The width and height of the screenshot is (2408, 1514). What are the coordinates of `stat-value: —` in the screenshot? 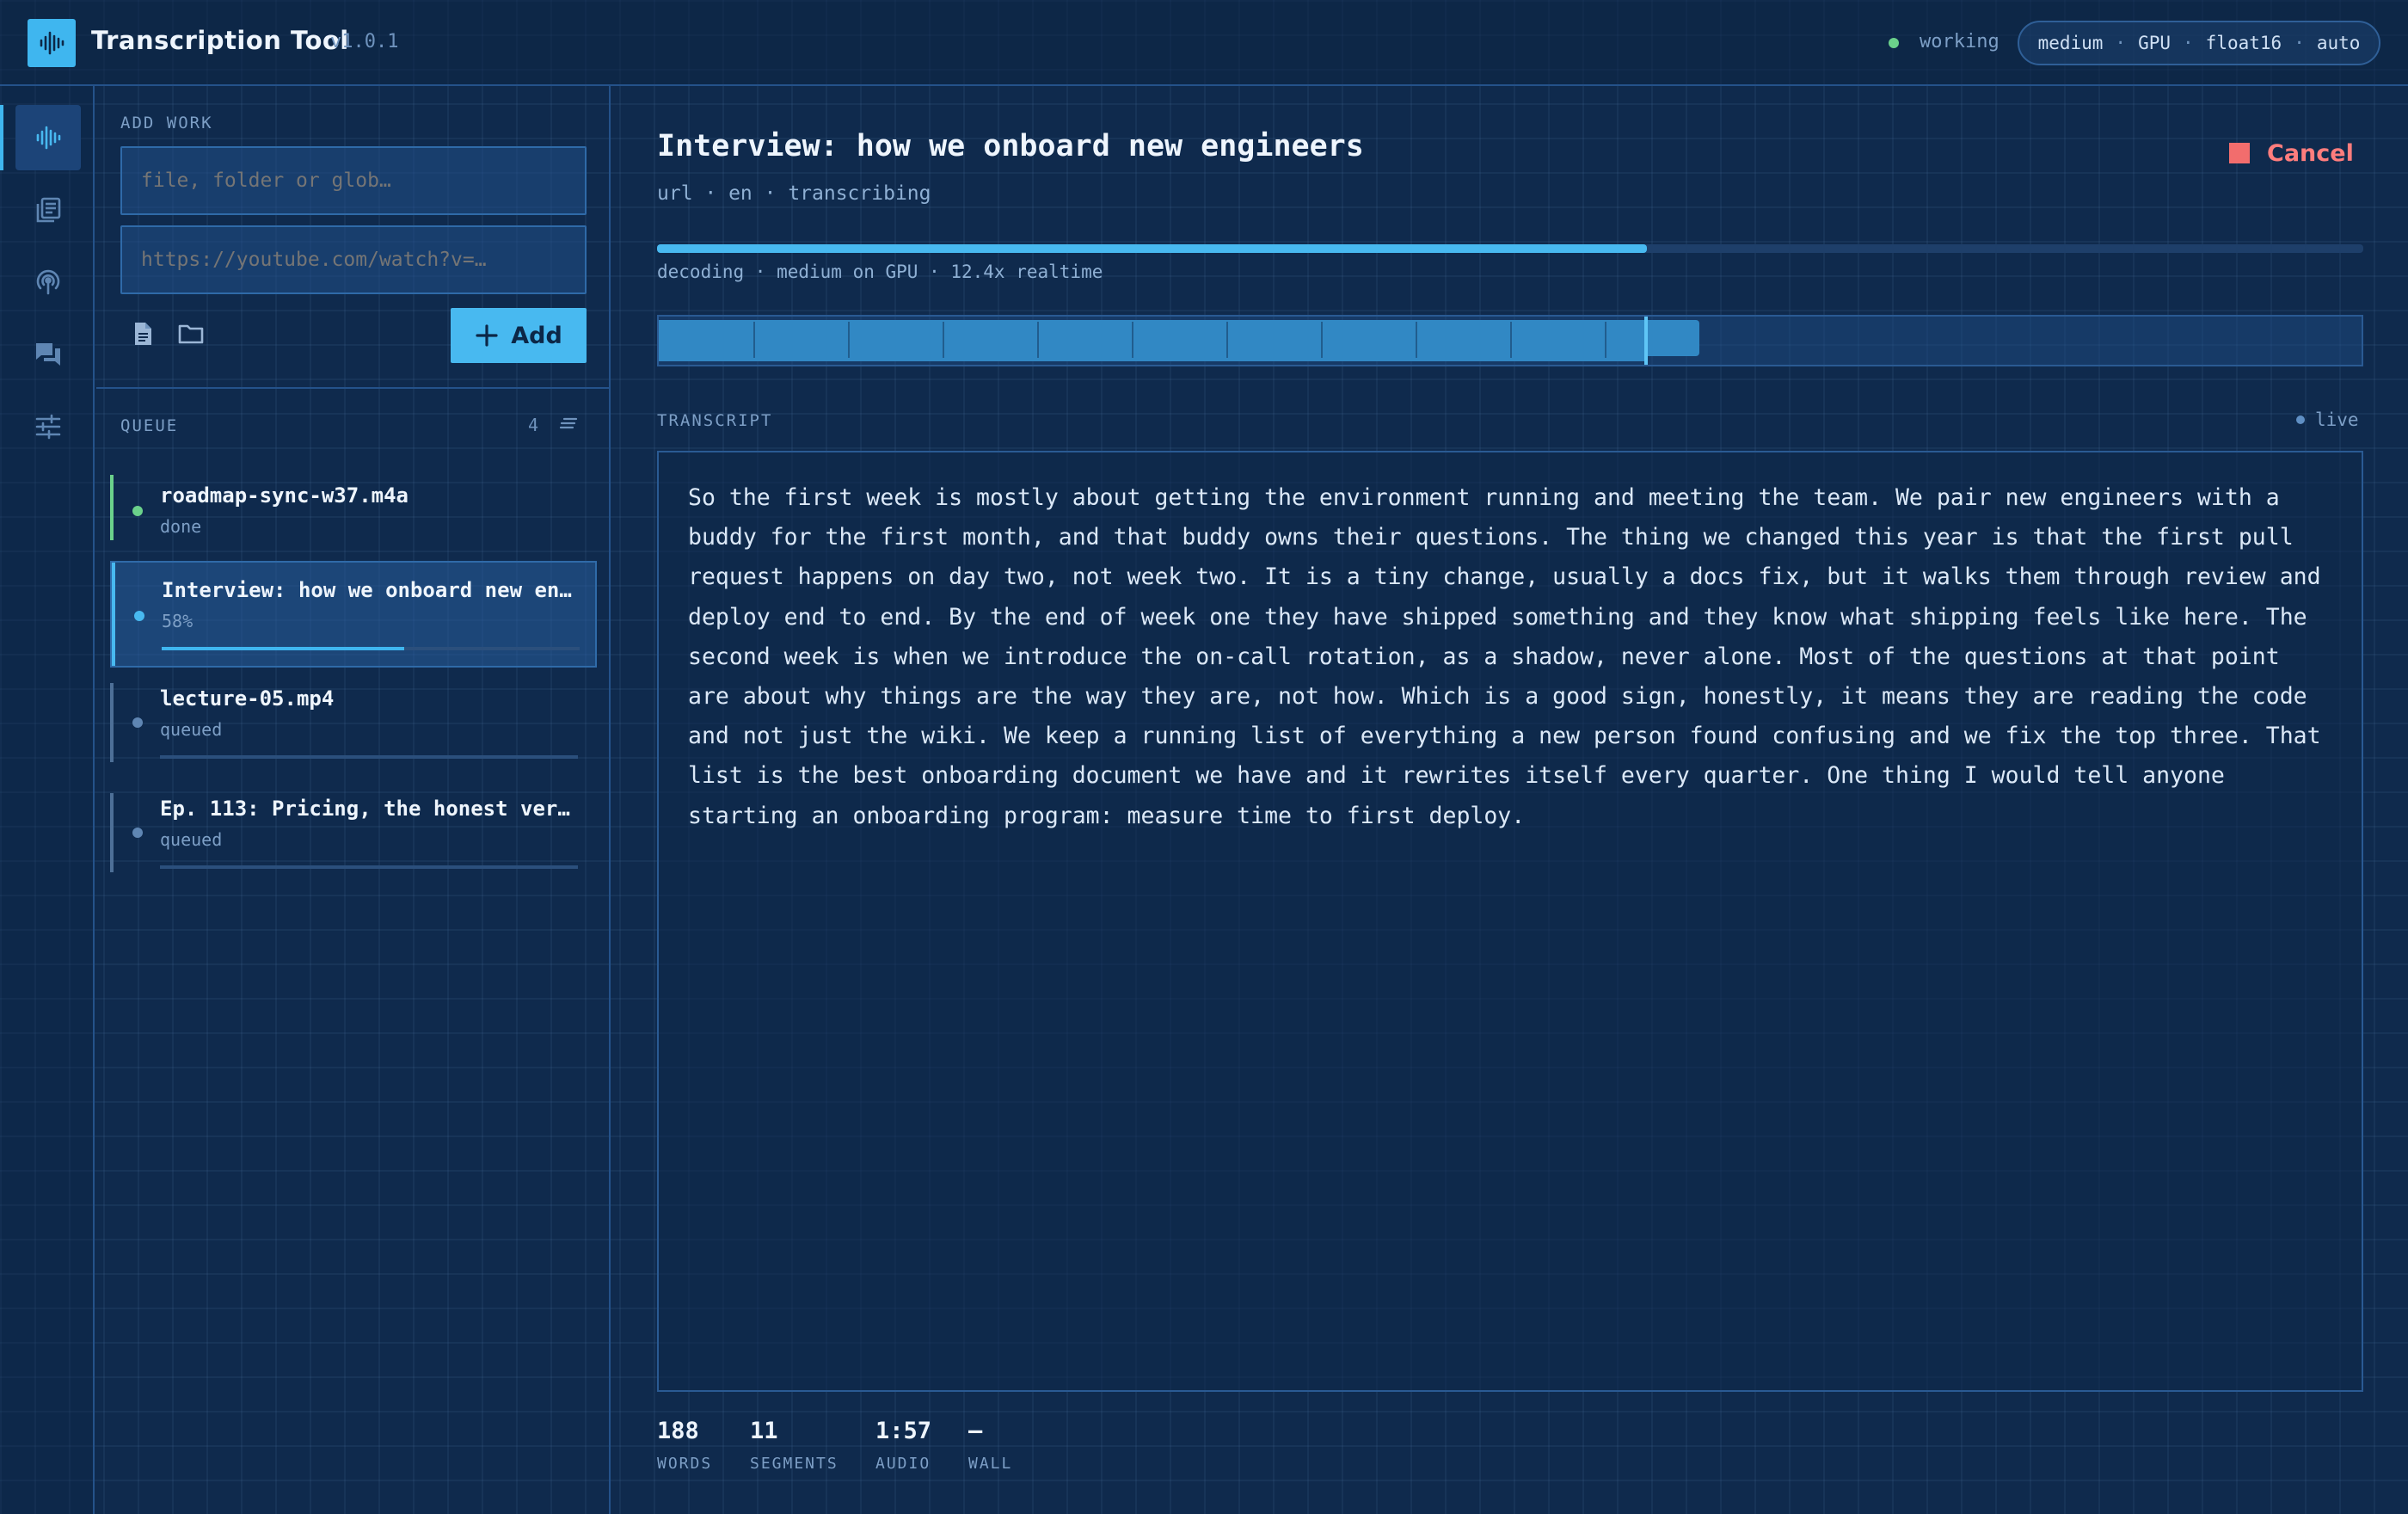 It's located at (976, 1431).